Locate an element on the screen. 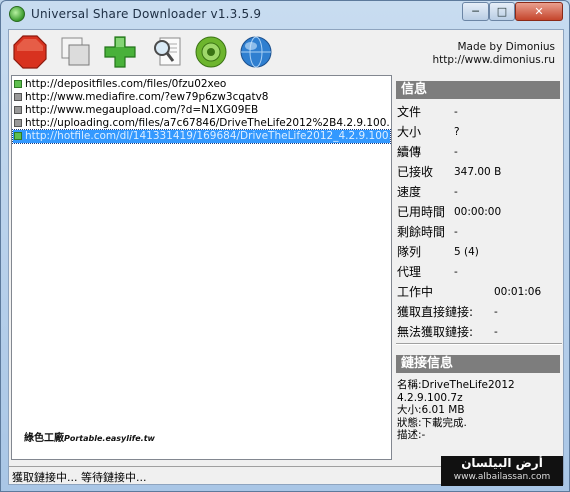 This screenshot has width=570, height=492. toolbar: Made by Dimonius http://www.dimonius.ru is located at coordinates (286, 52).